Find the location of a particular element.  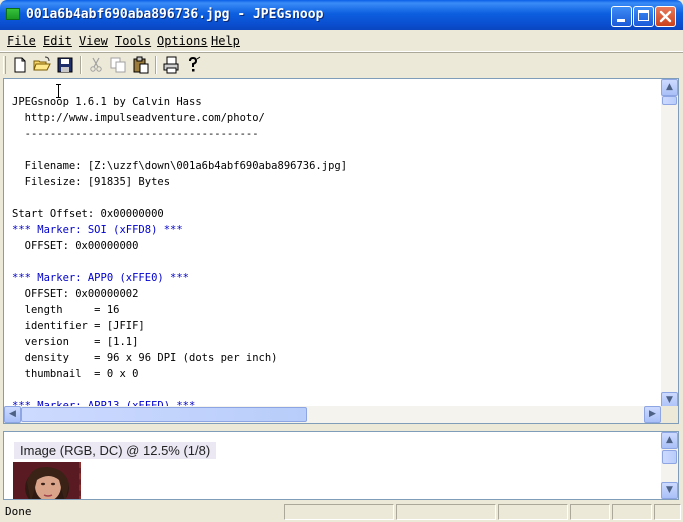

report-line: JPEGsnoop 1.6.1 by Calvin Hass is located at coordinates (107, 102).